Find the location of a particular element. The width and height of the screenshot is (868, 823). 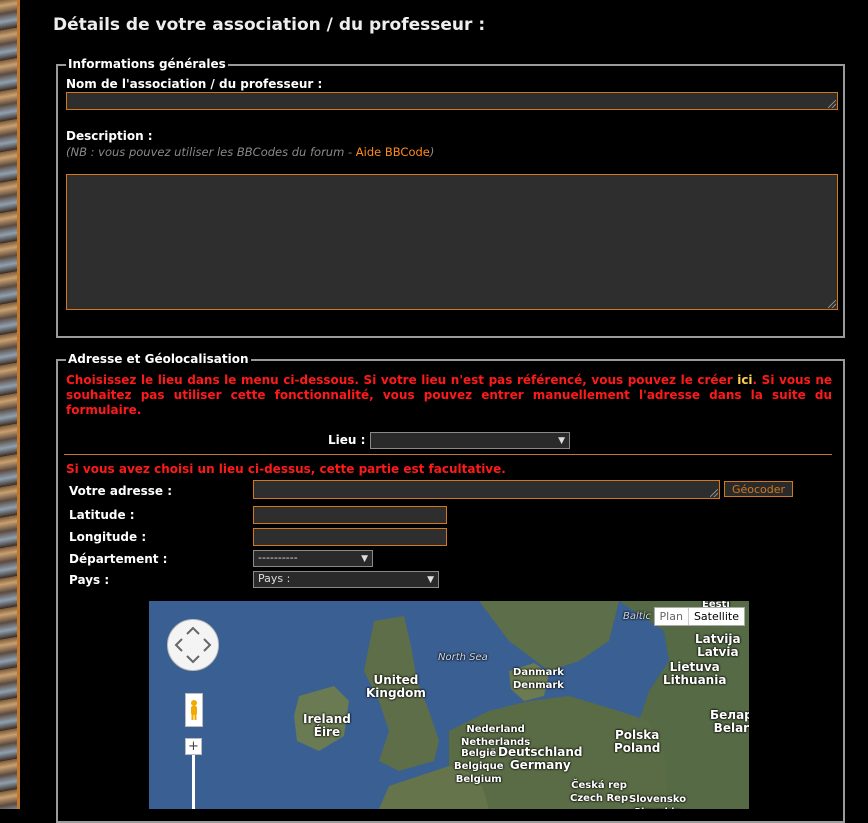

name-label: Nom de l'association / du professeur : is located at coordinates (194, 84).